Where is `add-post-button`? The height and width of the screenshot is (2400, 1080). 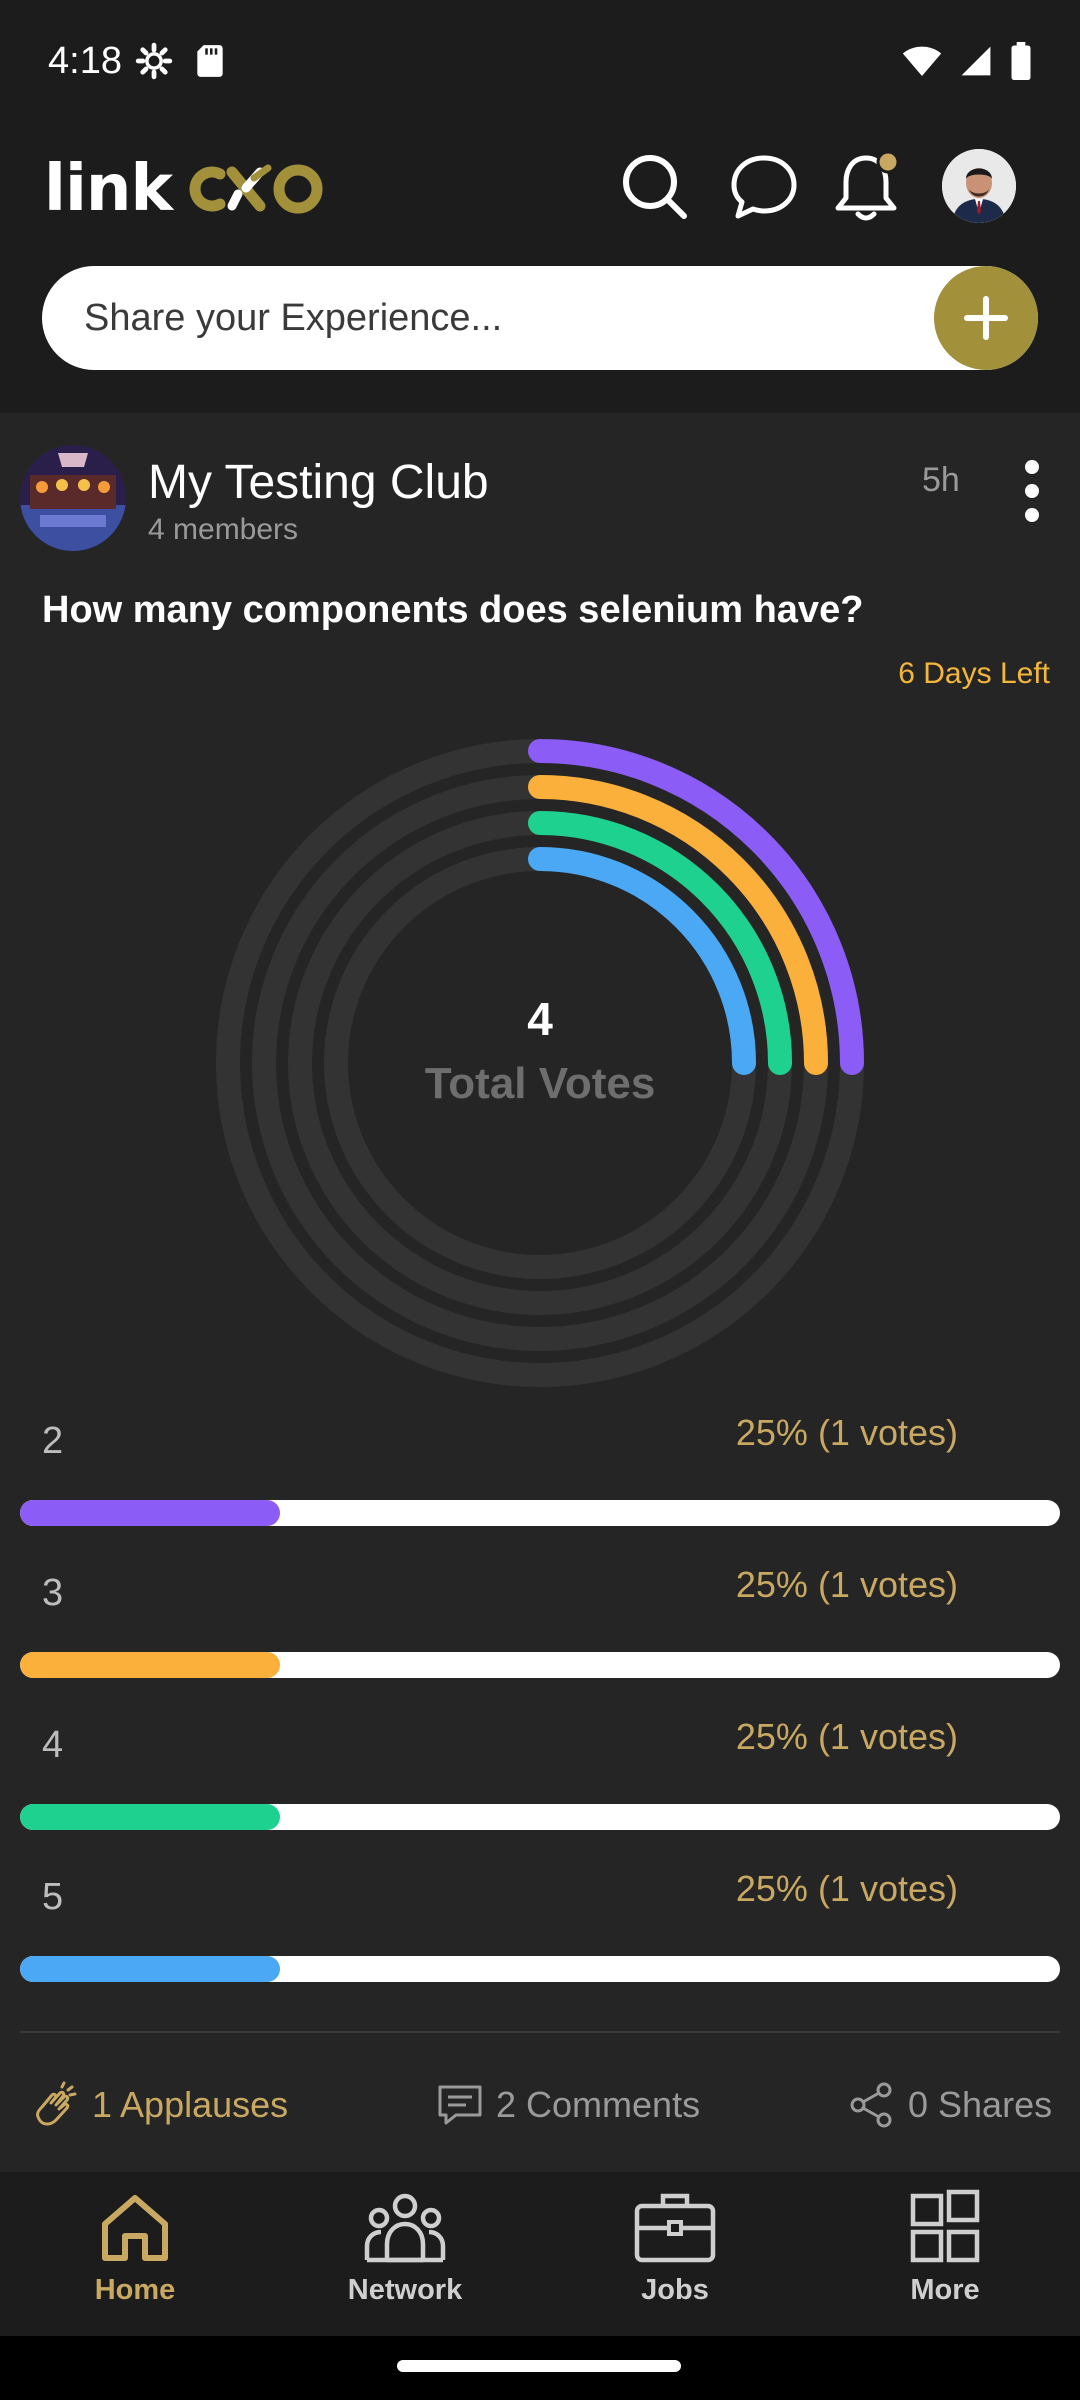
add-post-button is located at coordinates (986, 318).